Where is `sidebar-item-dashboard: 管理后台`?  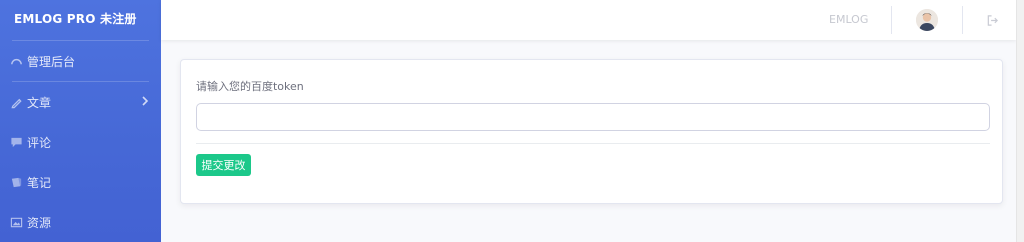
sidebar-item-dashboard: 管理后台 is located at coordinates (80, 61).